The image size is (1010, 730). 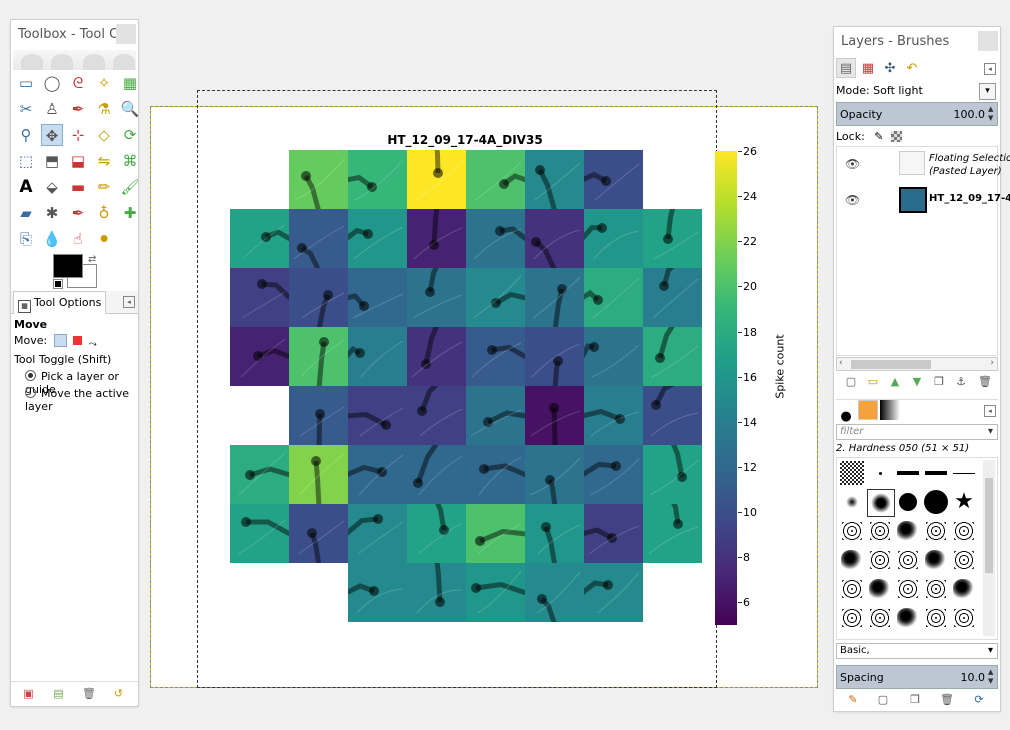 I want to click on layer-row-floating: 👁 Floating Selectio (Pasted Layer), so click(x=923, y=164).